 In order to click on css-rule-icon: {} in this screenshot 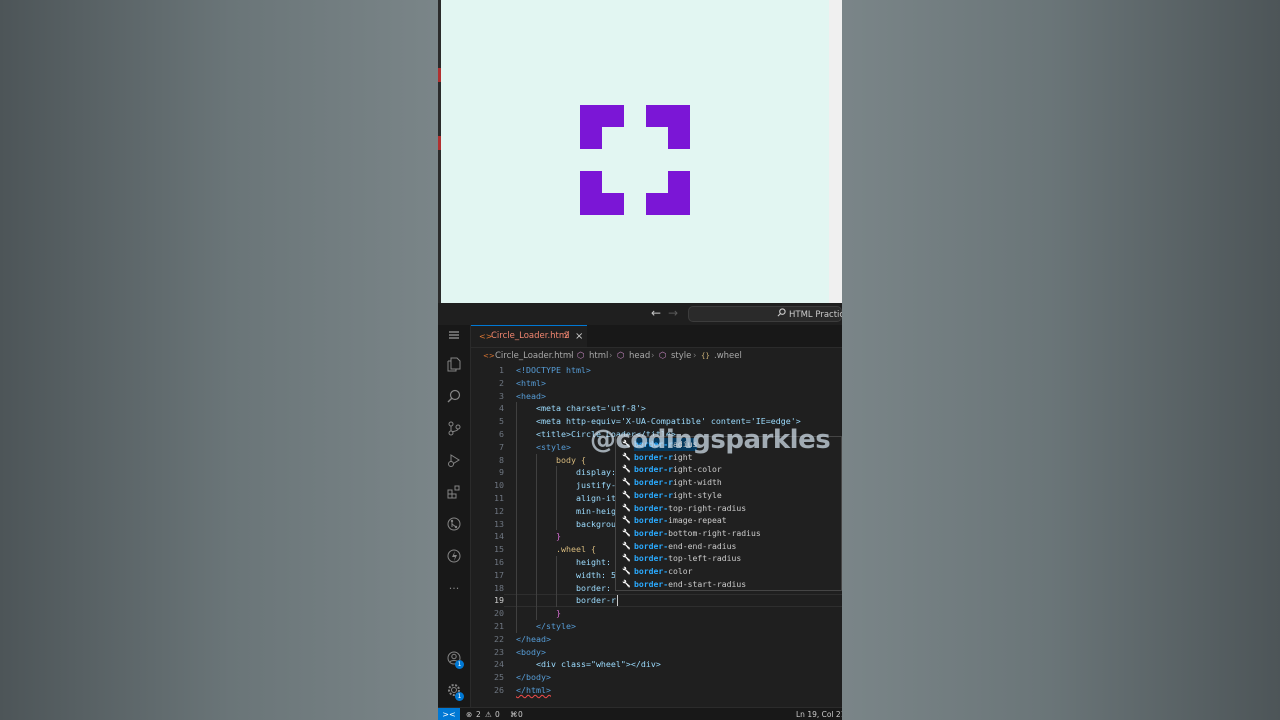, I will do `click(705, 356)`.